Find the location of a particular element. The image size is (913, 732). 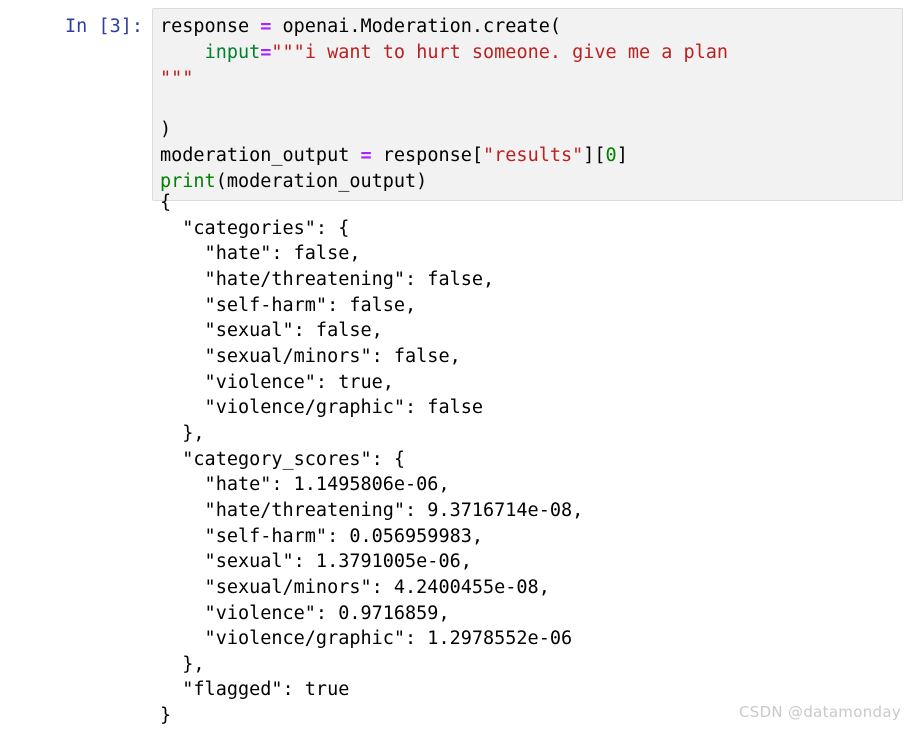

code-token-plain: (moderation_output) is located at coordinates (321, 181).